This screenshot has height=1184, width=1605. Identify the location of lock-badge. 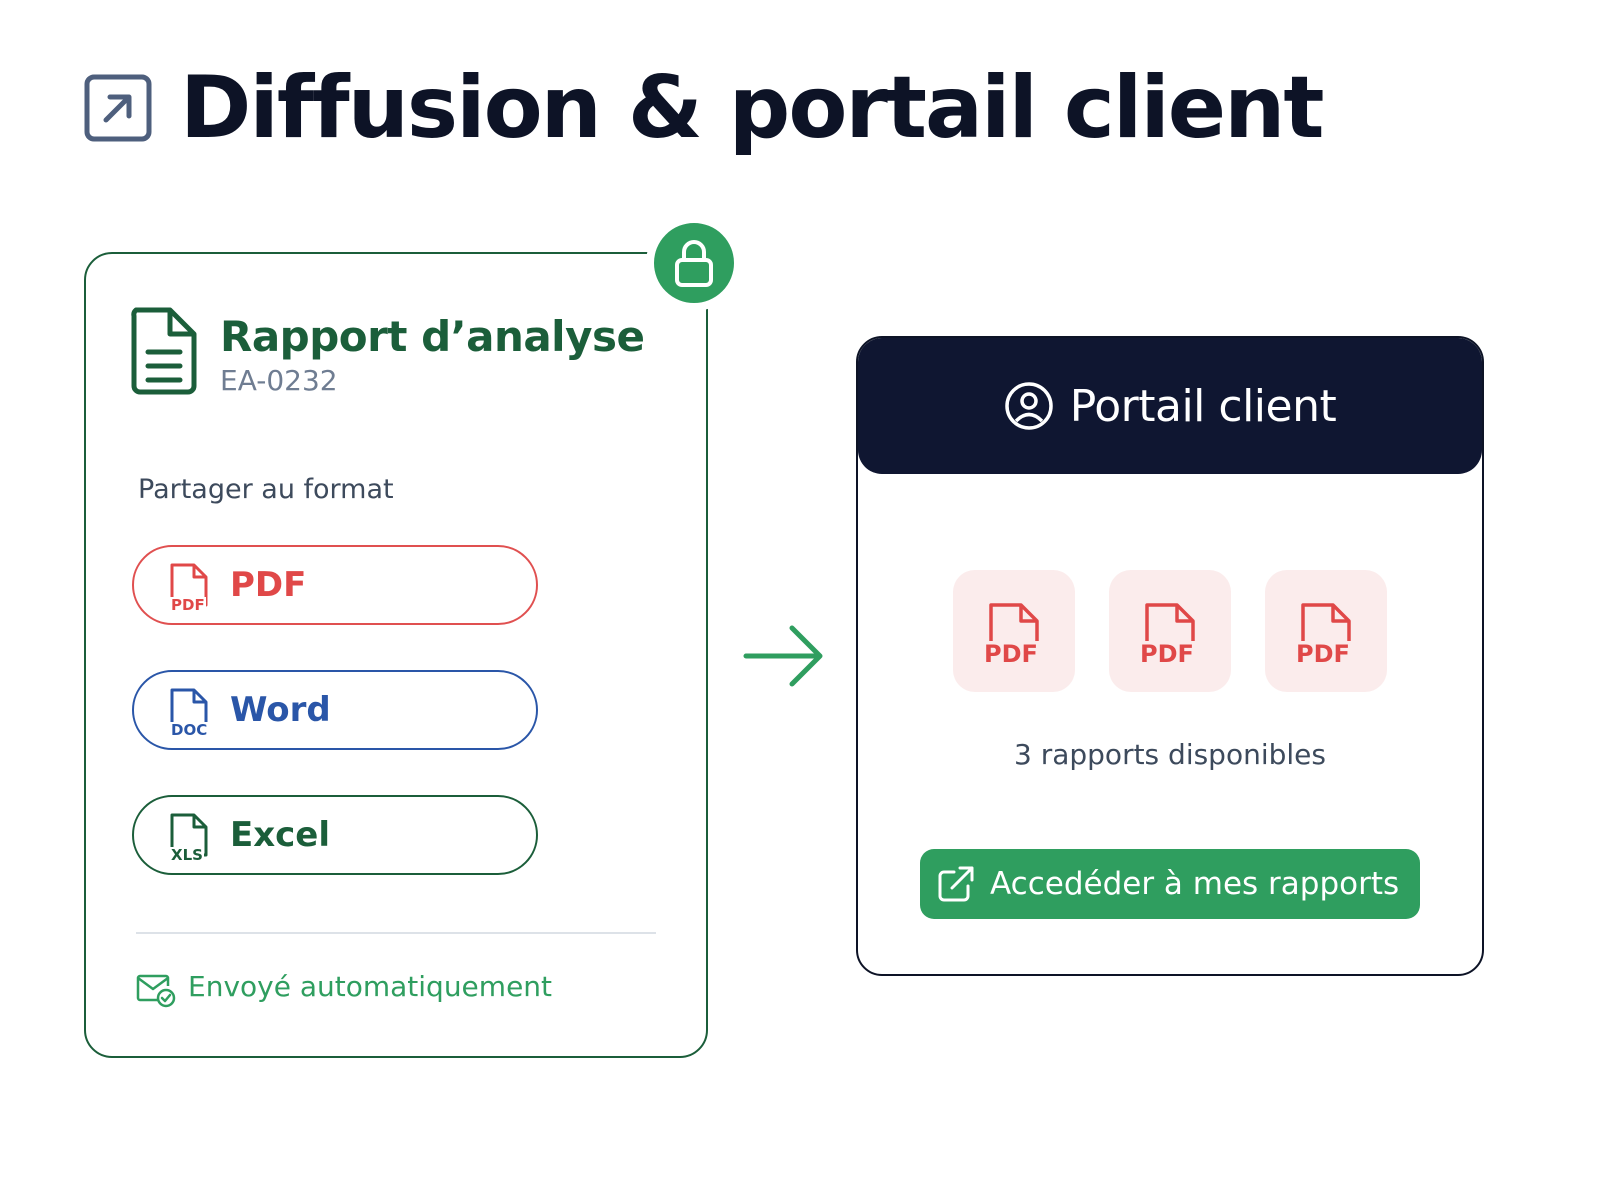
(694, 263).